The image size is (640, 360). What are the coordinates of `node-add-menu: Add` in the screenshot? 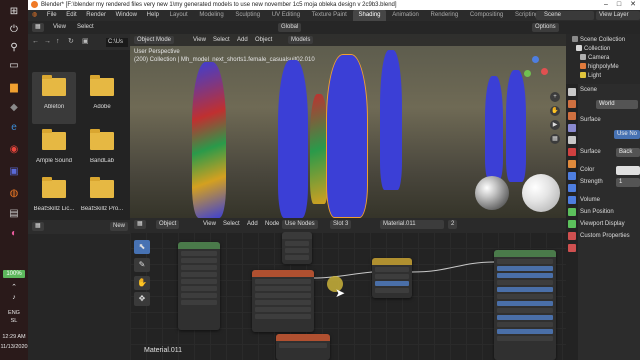 It's located at (252, 224).